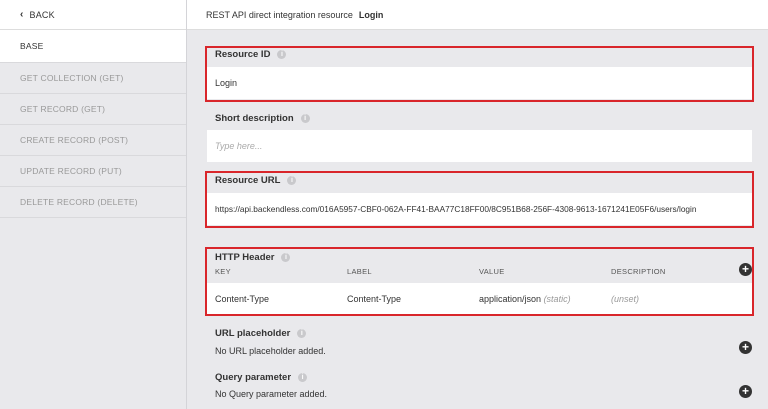  I want to click on sidebar-item-get-record: GET RECORD (GET), so click(93, 109).